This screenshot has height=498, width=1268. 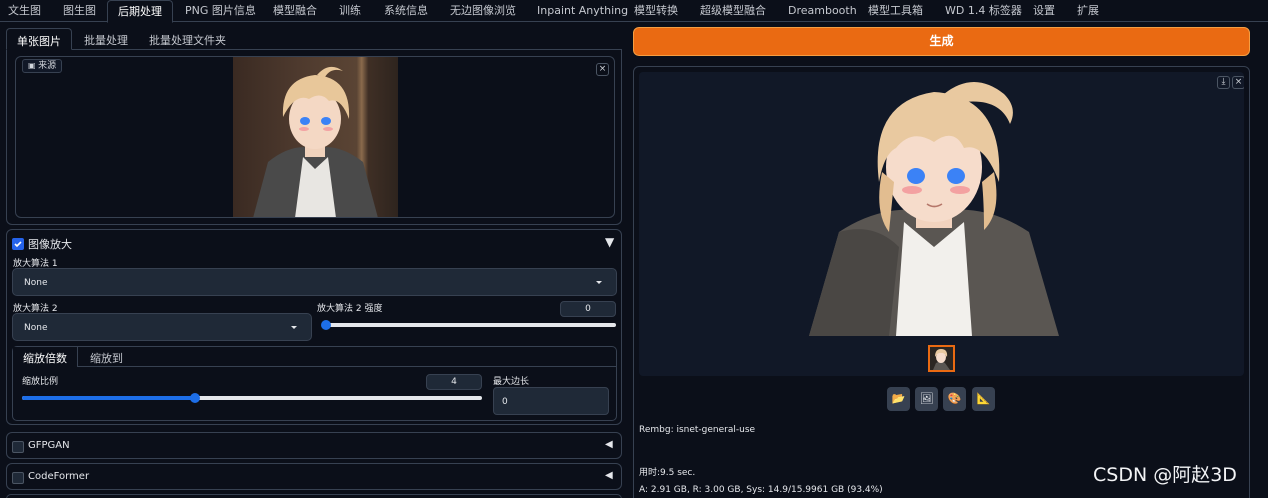 I want to click on source-label: ▣ 来源, so click(x=42, y=66).